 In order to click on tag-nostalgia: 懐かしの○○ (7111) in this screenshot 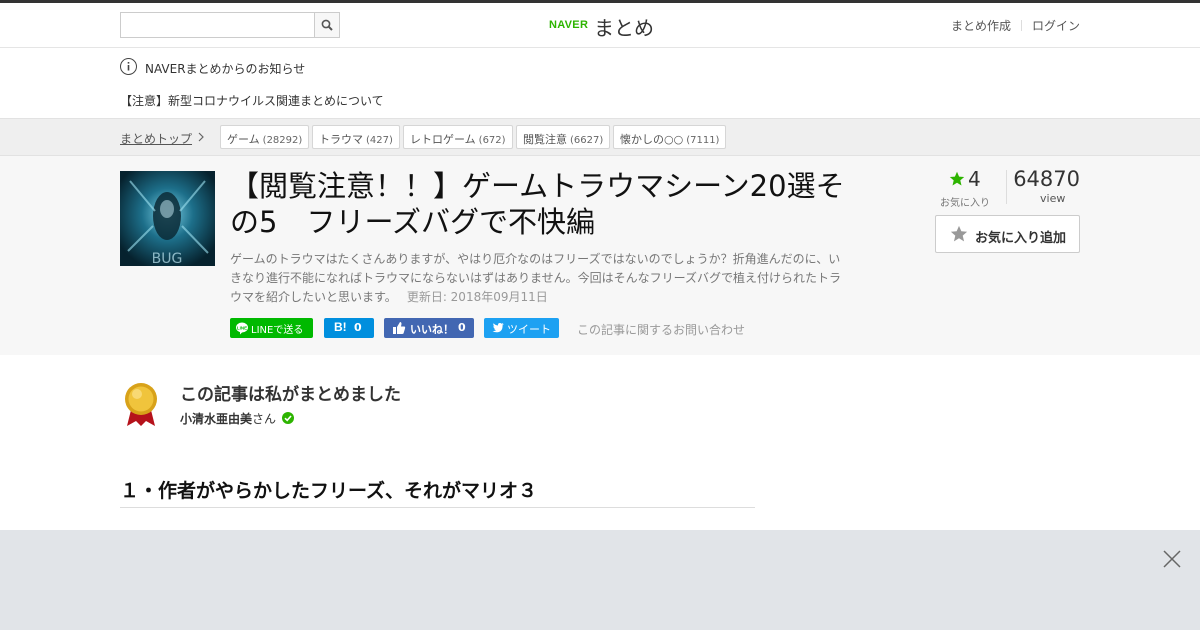, I will do `click(670, 137)`.